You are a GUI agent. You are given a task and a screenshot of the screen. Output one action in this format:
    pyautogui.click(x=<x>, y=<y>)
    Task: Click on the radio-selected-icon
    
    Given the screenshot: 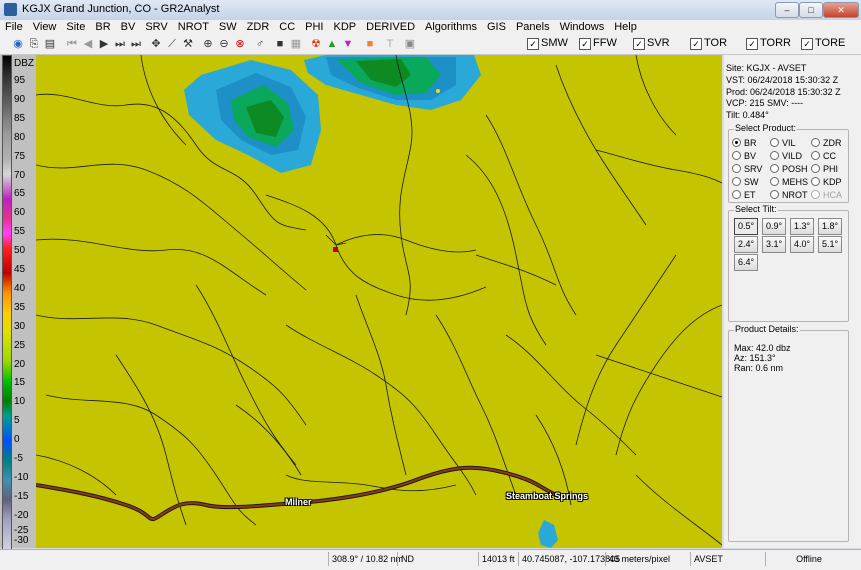 What is the action you would take?
    pyautogui.click(x=736, y=142)
    